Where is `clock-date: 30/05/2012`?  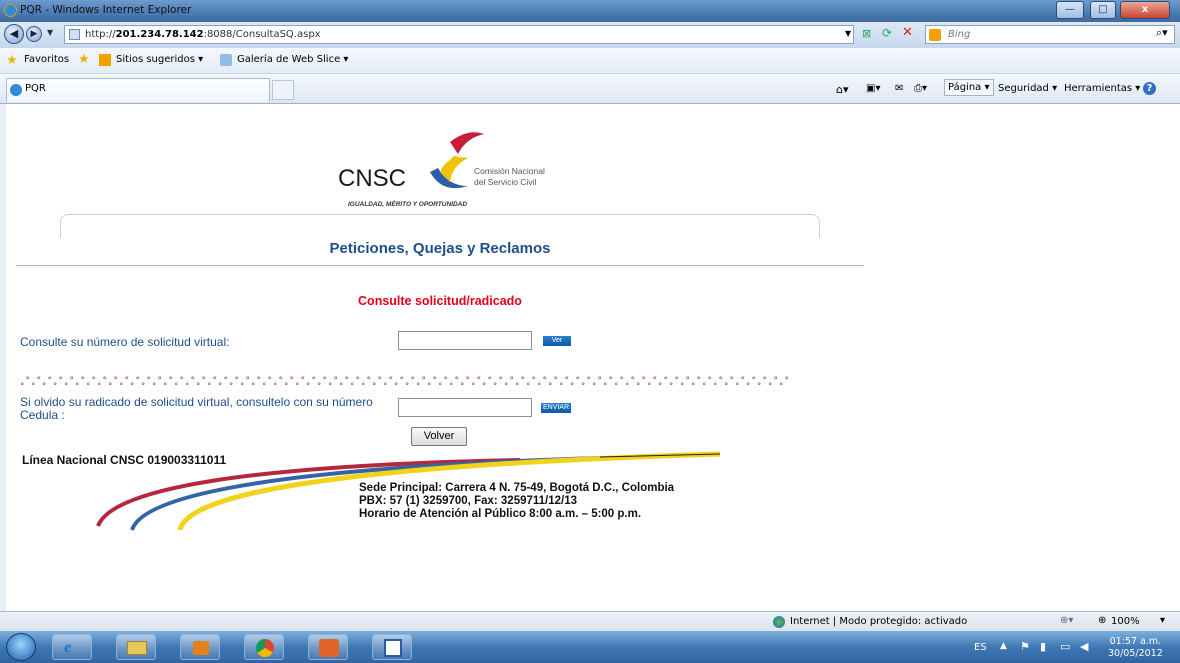 clock-date: 30/05/2012 is located at coordinates (1135, 653).